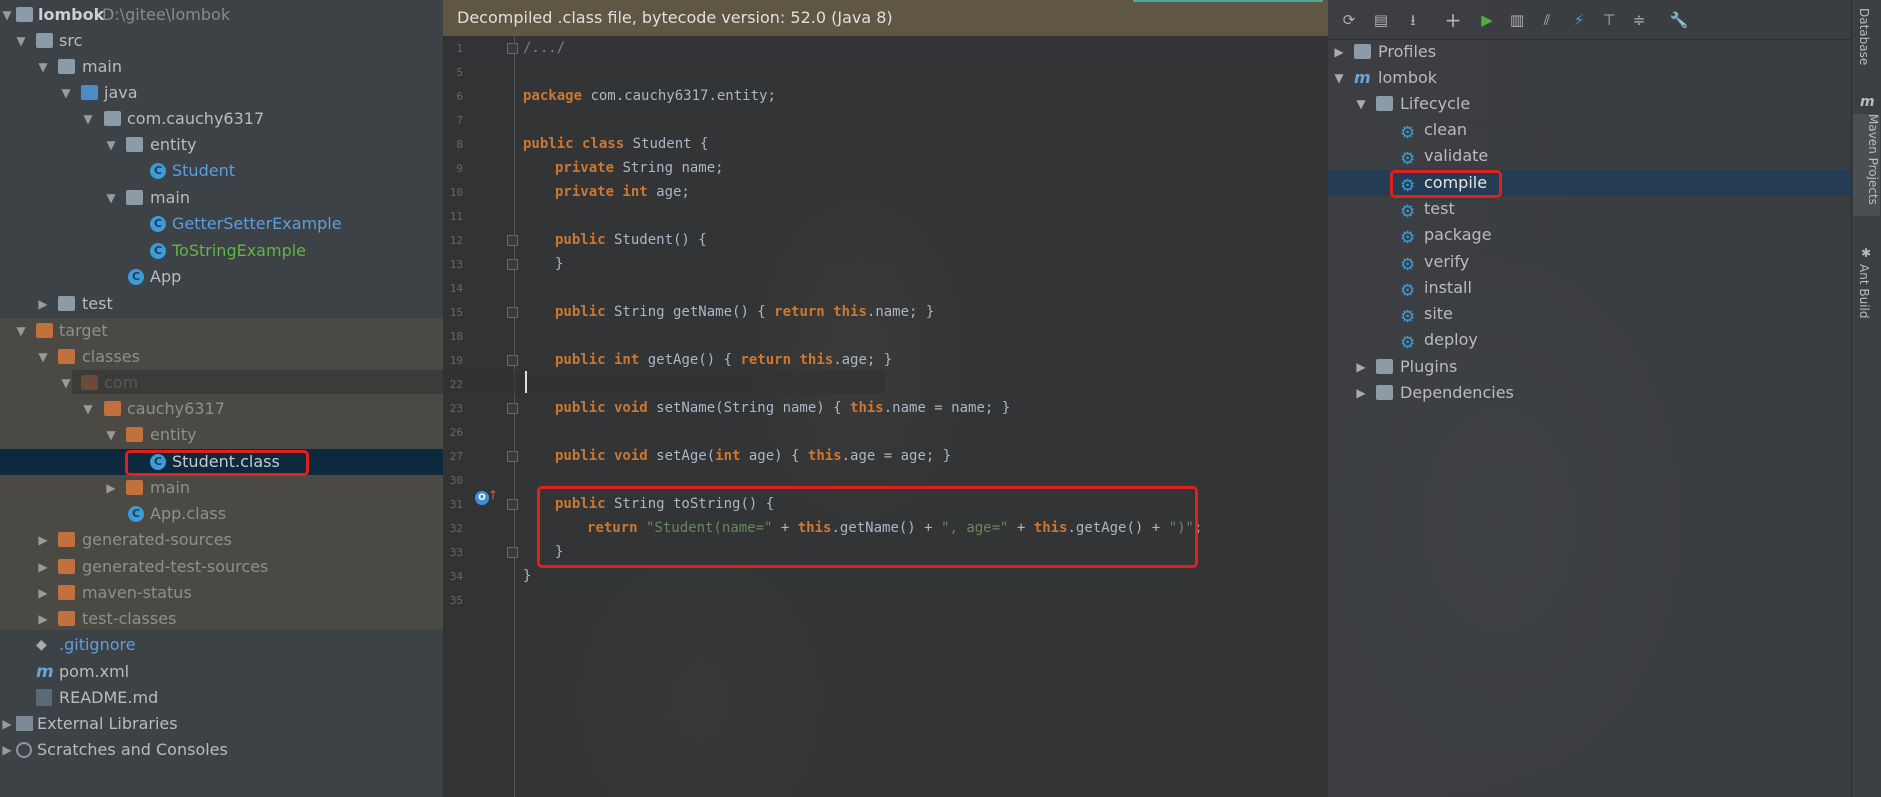  What do you see at coordinates (66, 618) in the screenshot?
I see `excluded-folder-icon` at bounding box center [66, 618].